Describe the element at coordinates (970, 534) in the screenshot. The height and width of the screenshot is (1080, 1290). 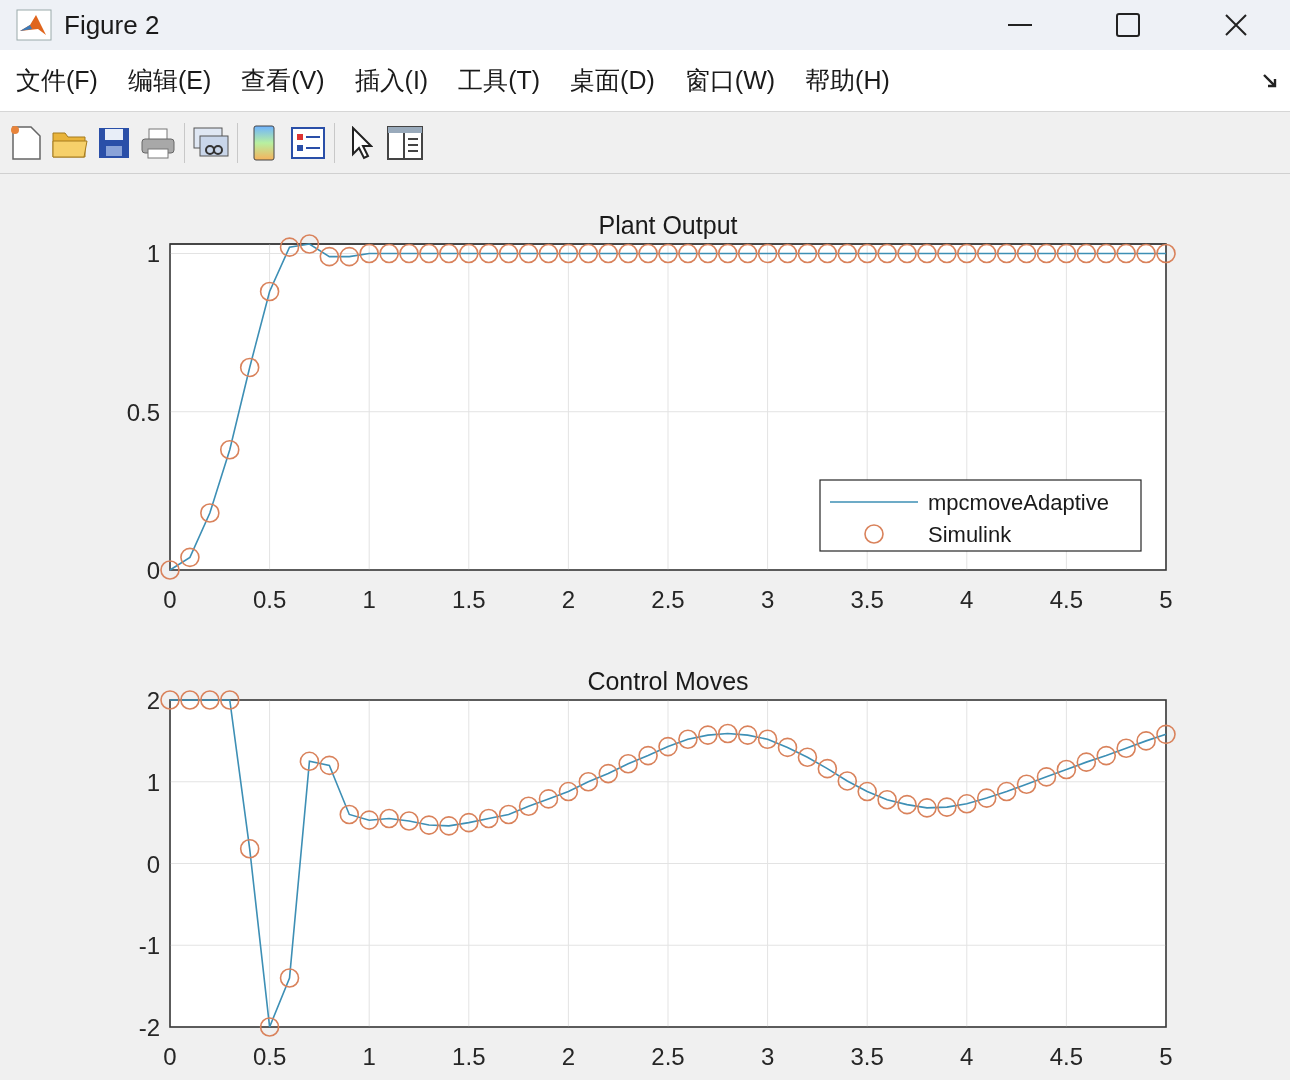
I see `legend-label: Simulink` at that location.